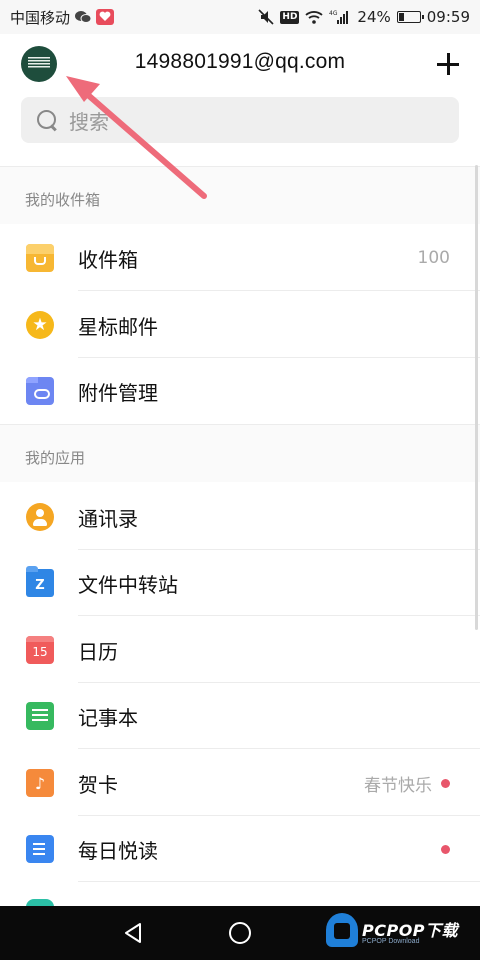 The height and width of the screenshot is (960, 480). What do you see at coordinates (240, 517) in the screenshot?
I see `list-item-contacts: 通讯录` at bounding box center [240, 517].